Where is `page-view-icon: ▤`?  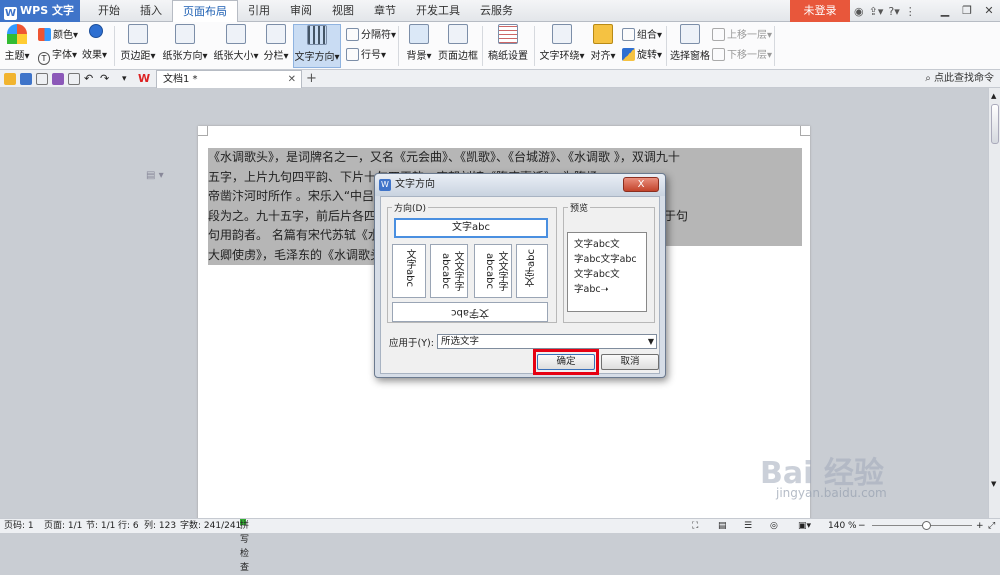
page-view-icon: ▤ is located at coordinates (722, 526).